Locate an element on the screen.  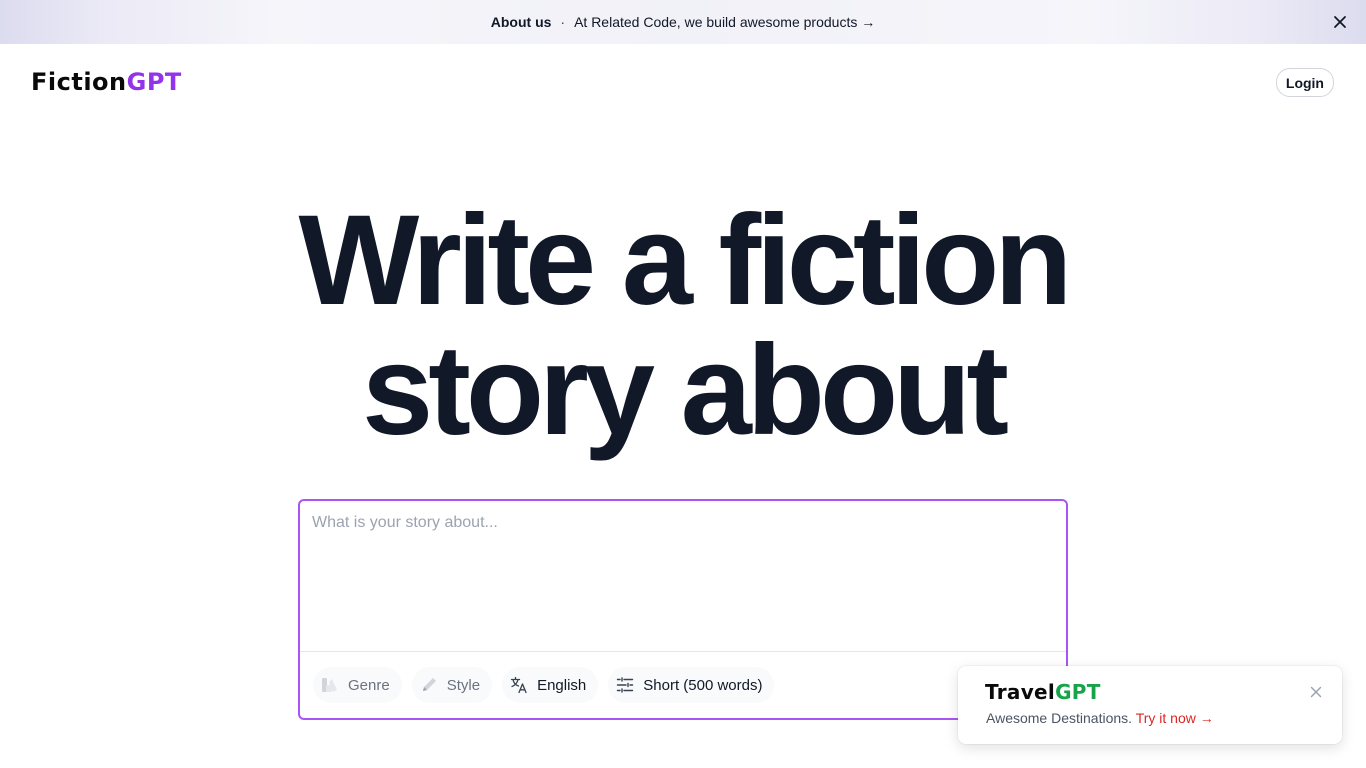
translate-icon is located at coordinates (519, 685).